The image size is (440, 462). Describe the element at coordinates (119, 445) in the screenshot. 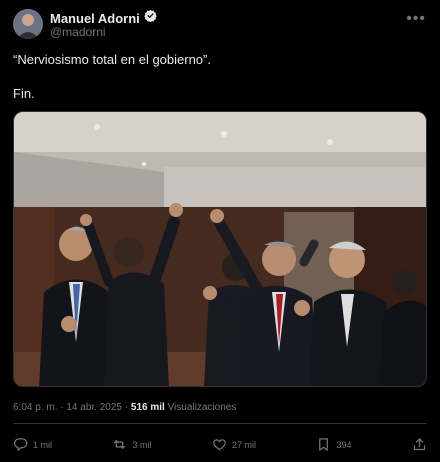

I see `repost-icon` at that location.